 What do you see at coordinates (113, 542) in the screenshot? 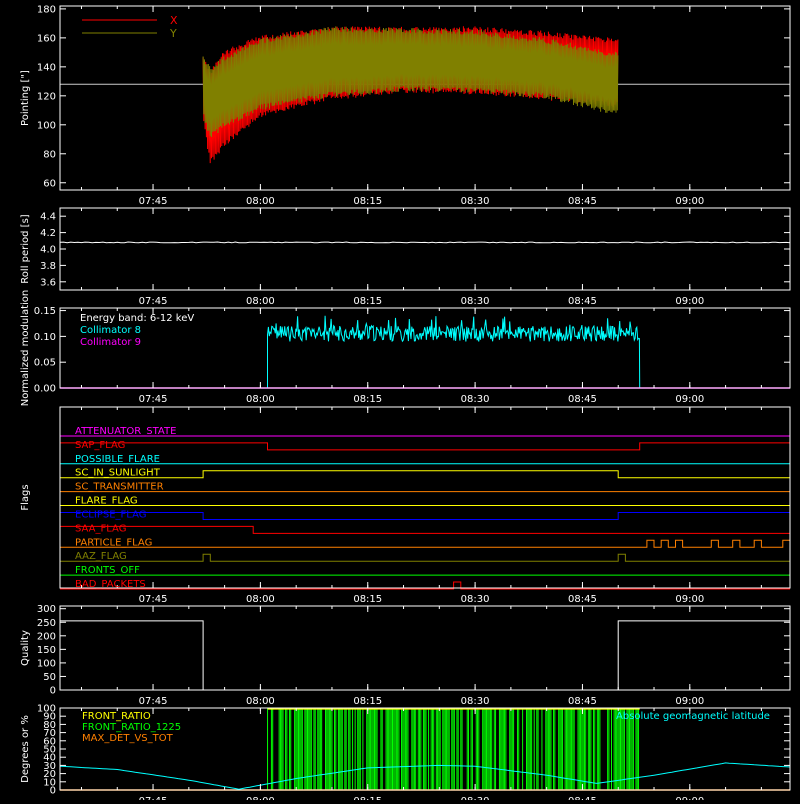
I see `flag-label: PARTICLE_FLAG` at bounding box center [113, 542].